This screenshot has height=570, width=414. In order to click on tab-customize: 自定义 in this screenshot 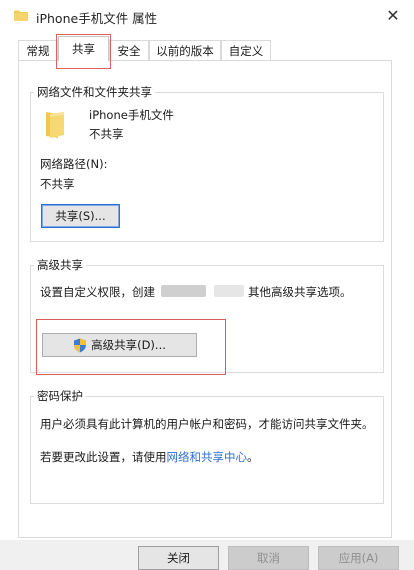, I will do `click(246, 50)`.